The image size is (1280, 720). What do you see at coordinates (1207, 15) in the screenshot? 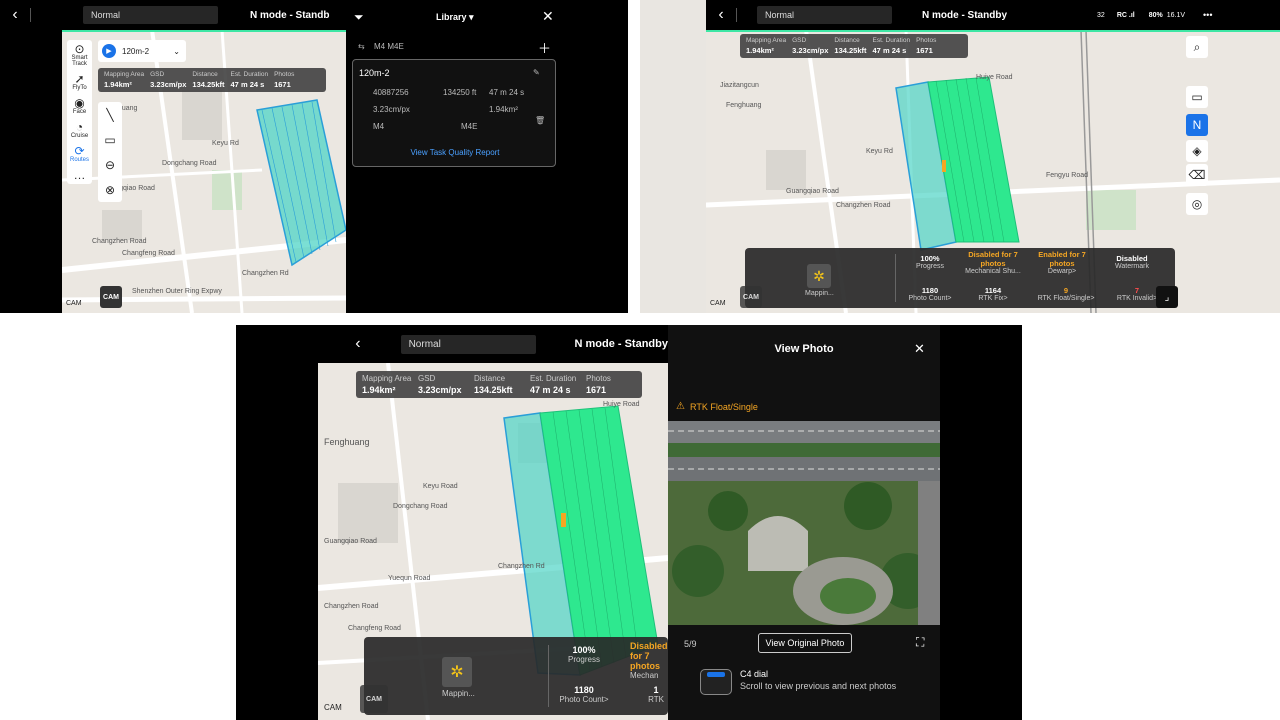
I see `more-icon: •••` at bounding box center [1207, 15].